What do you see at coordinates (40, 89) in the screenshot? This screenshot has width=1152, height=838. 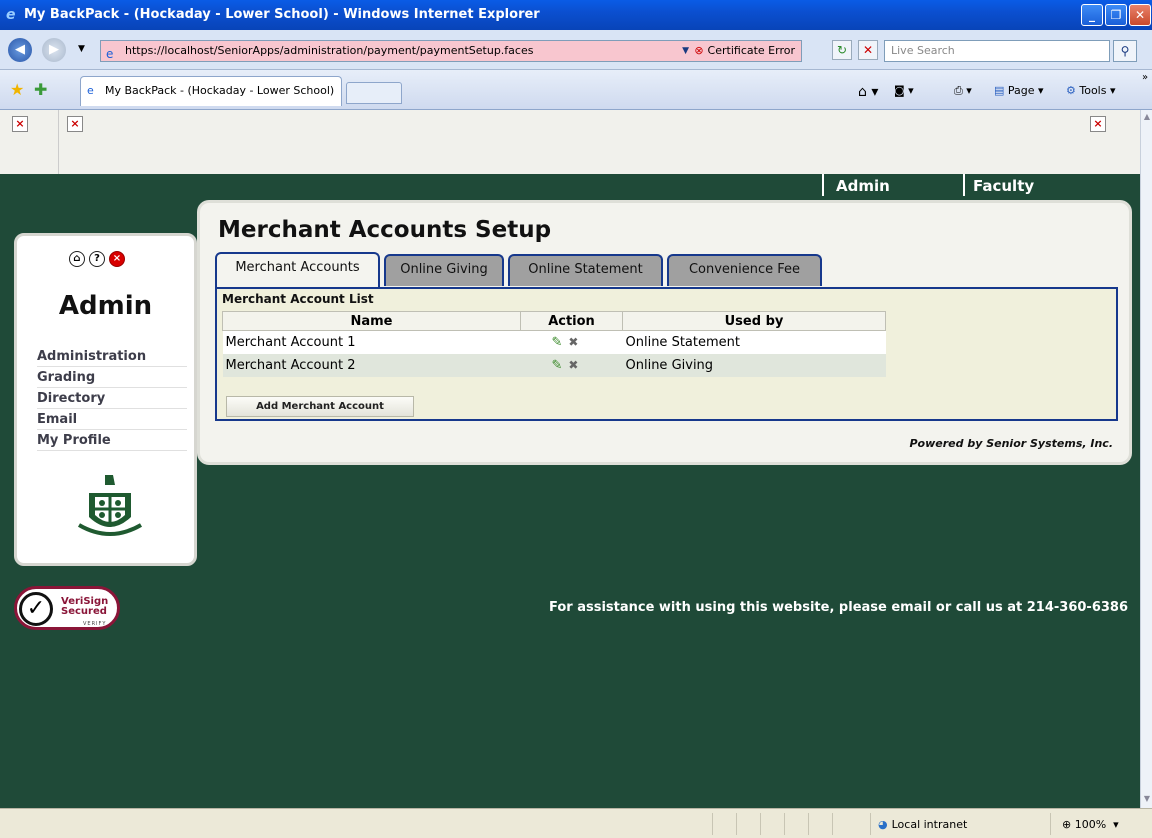 I see `add-favorite-icon: ✚` at bounding box center [40, 89].